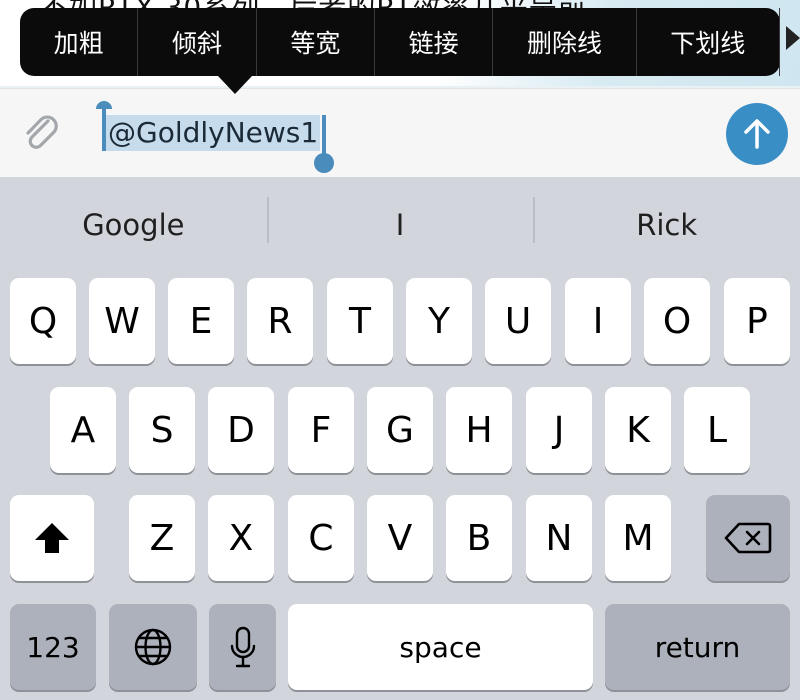 The width and height of the screenshot is (800, 700). I want to click on selected-input-text: @GoldlyNews1, so click(213, 133).